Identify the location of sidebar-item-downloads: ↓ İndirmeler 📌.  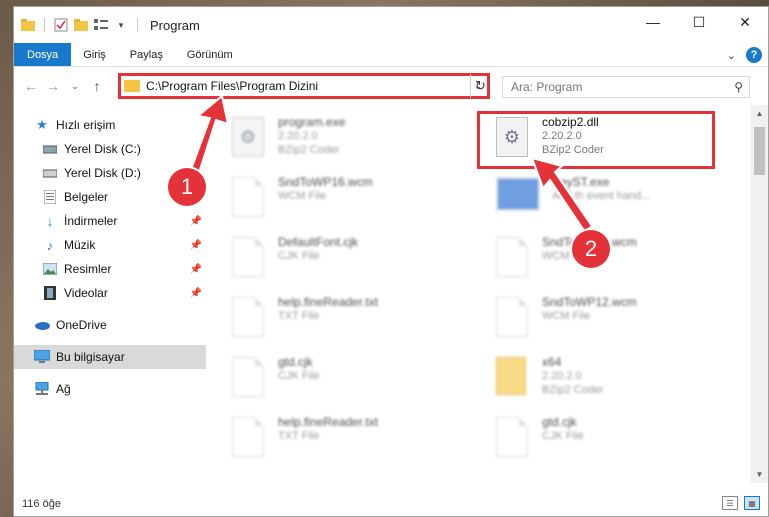
(110, 221).